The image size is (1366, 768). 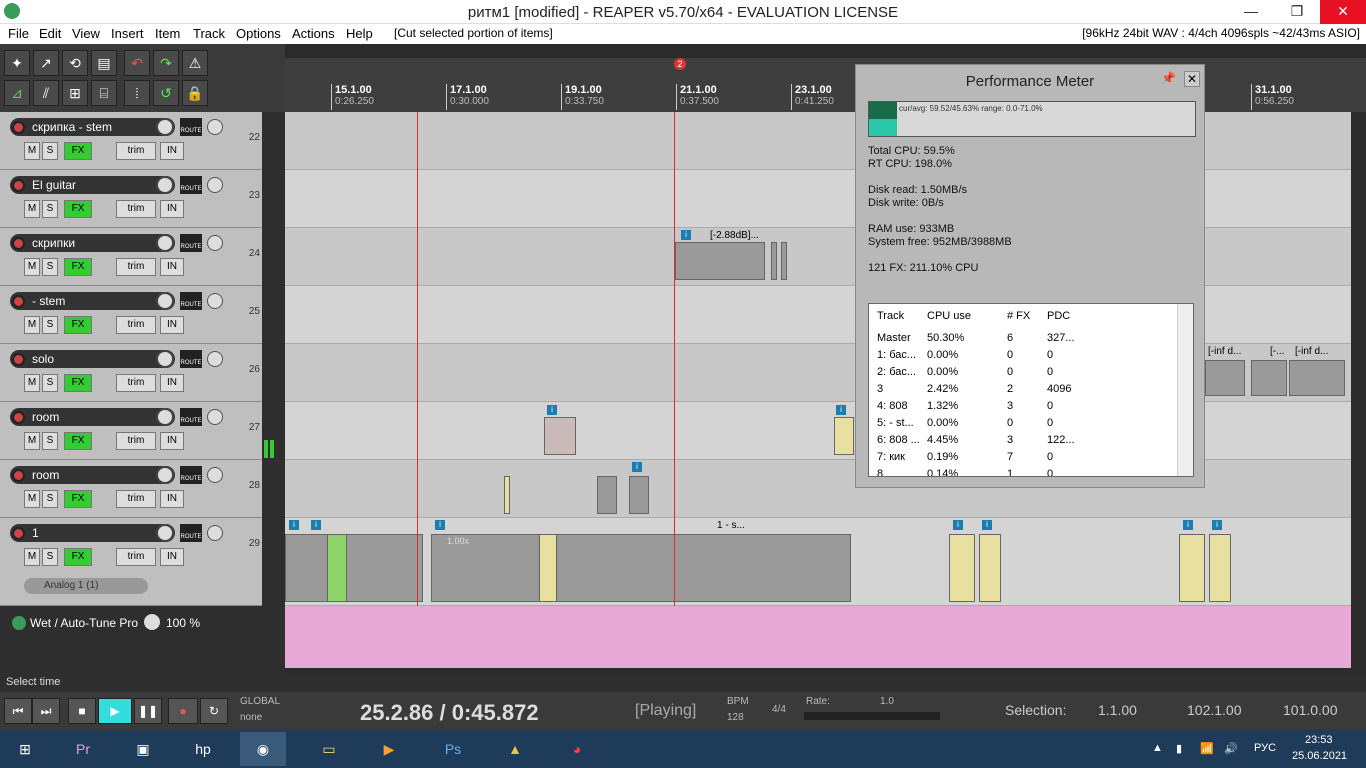 I want to click on tray-date: 25.06.2021, so click(x=1319, y=756).